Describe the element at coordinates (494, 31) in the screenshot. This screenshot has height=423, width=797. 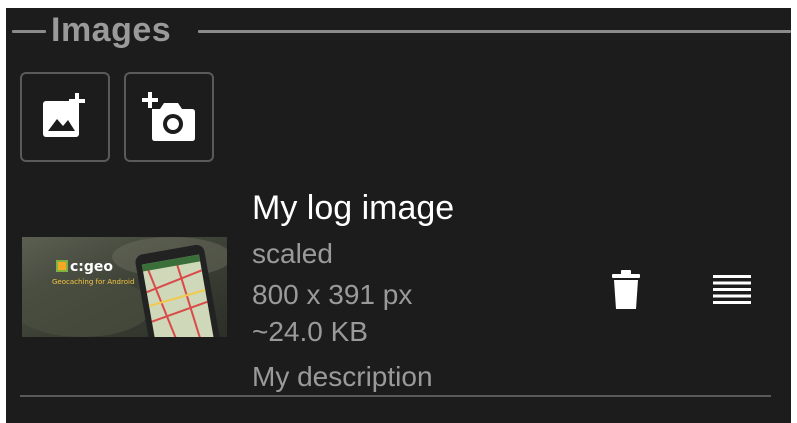
I see `header-rule-right` at that location.